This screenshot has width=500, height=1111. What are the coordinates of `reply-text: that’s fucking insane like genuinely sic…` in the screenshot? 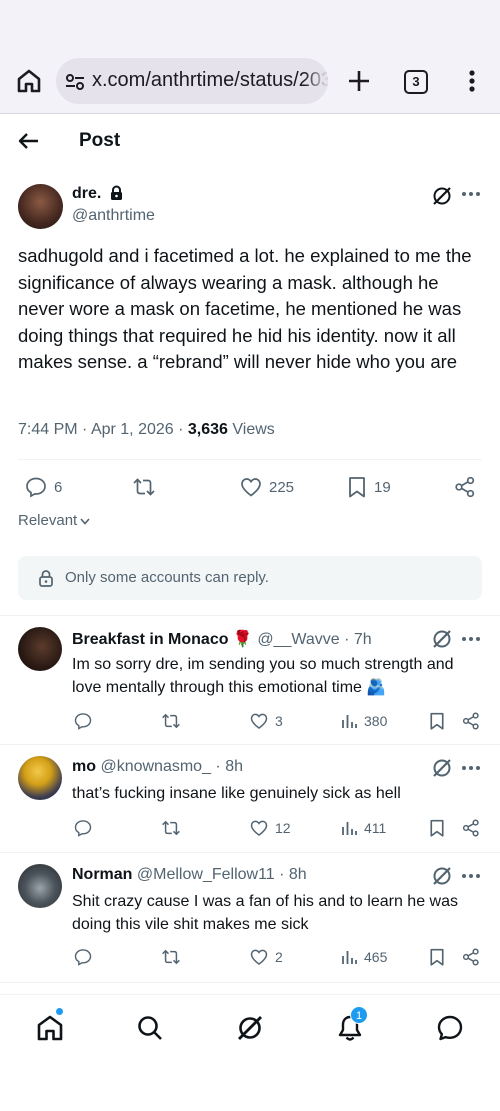 It's located at (236, 793).